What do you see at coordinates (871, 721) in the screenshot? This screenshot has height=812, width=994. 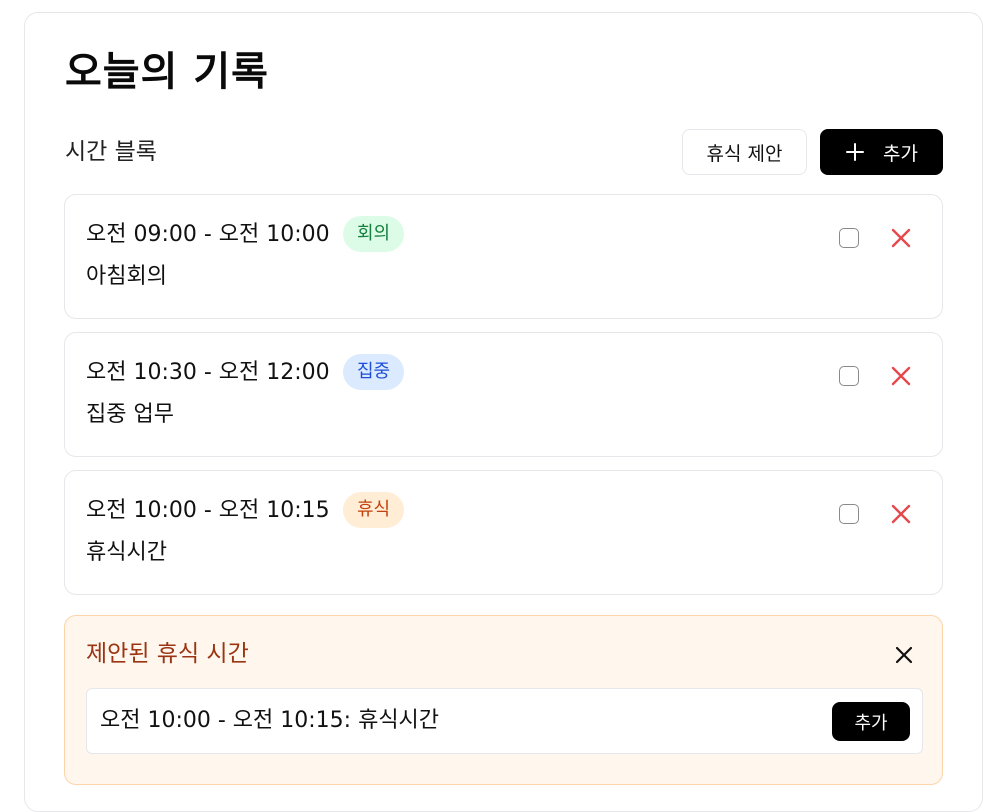 I see `add-suggested-break-button: 추가` at bounding box center [871, 721].